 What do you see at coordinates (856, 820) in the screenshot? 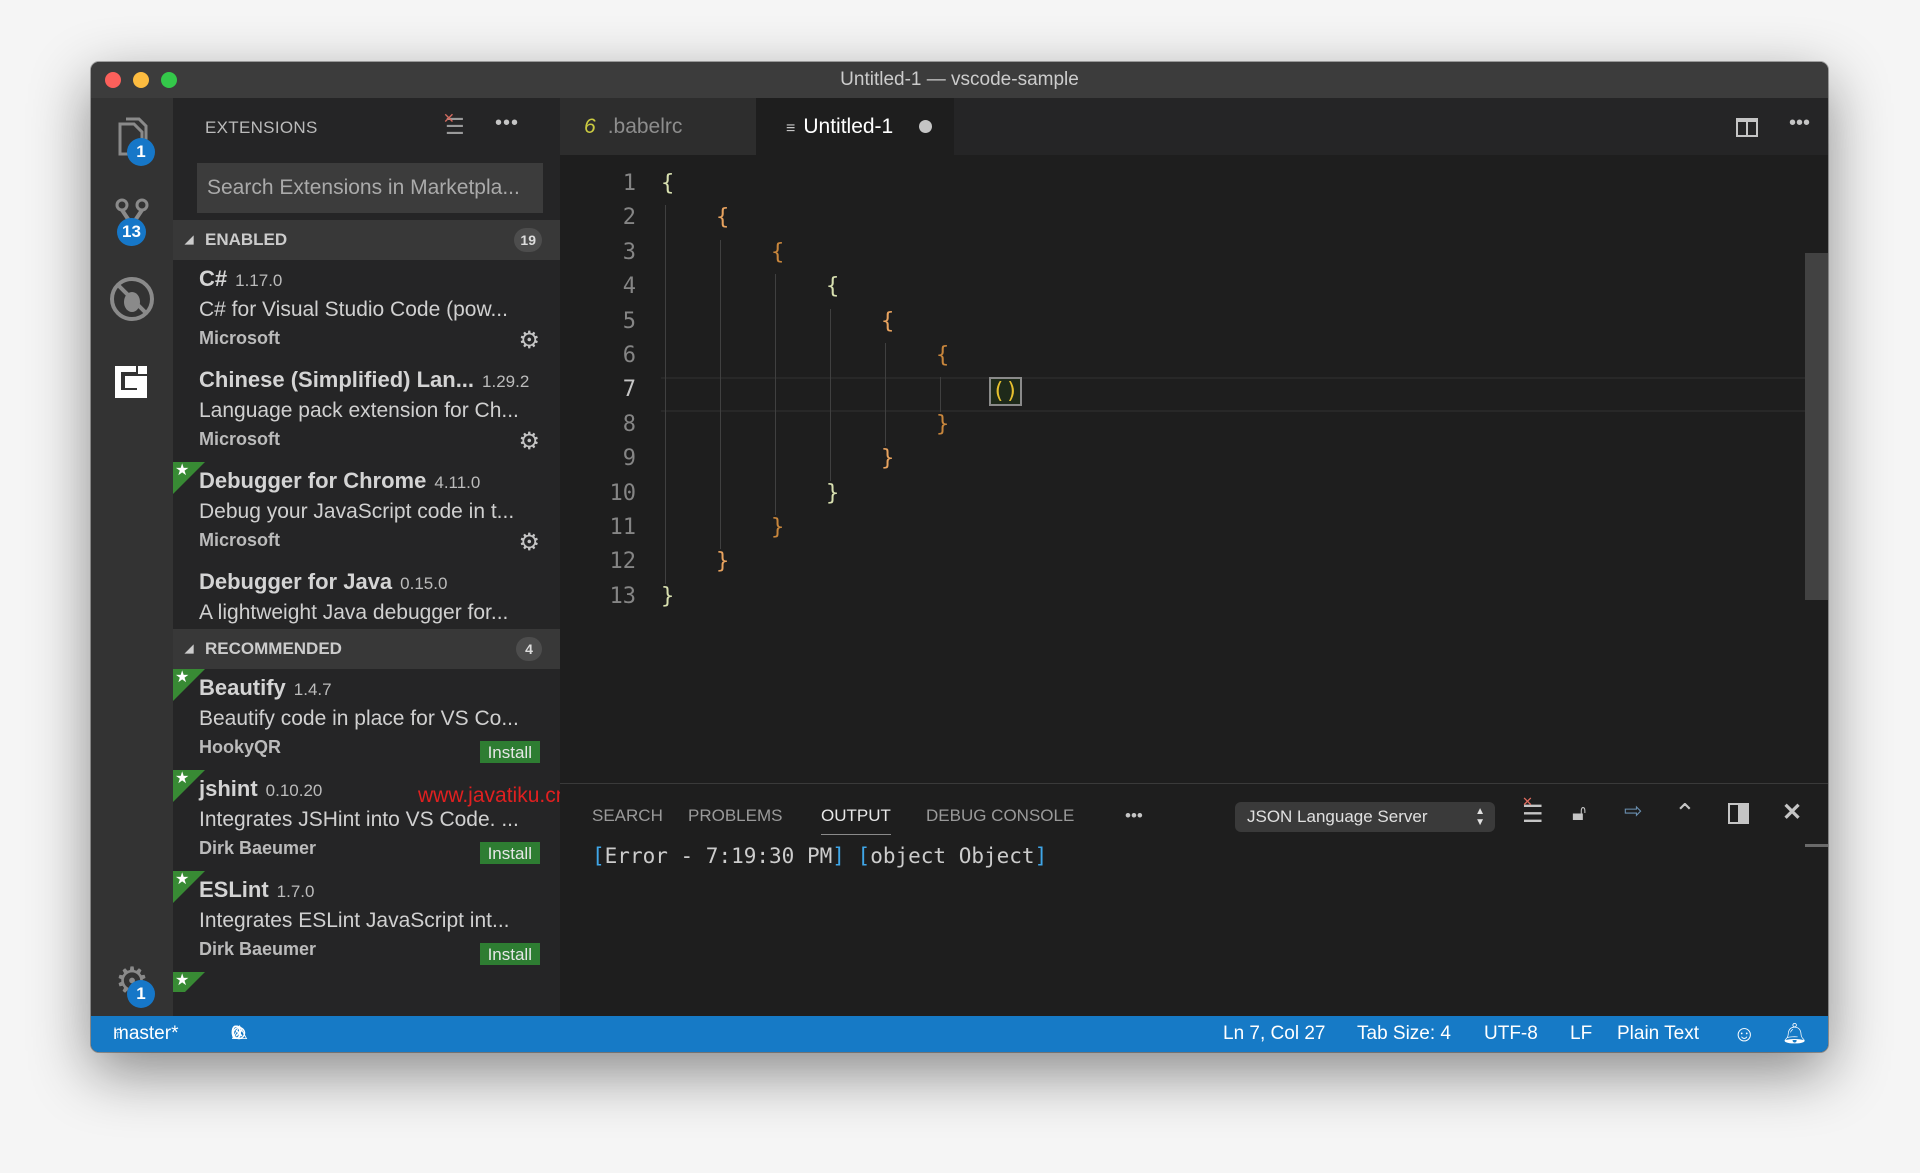
I see `panel-tab-output: OUTPUT` at bounding box center [856, 820].